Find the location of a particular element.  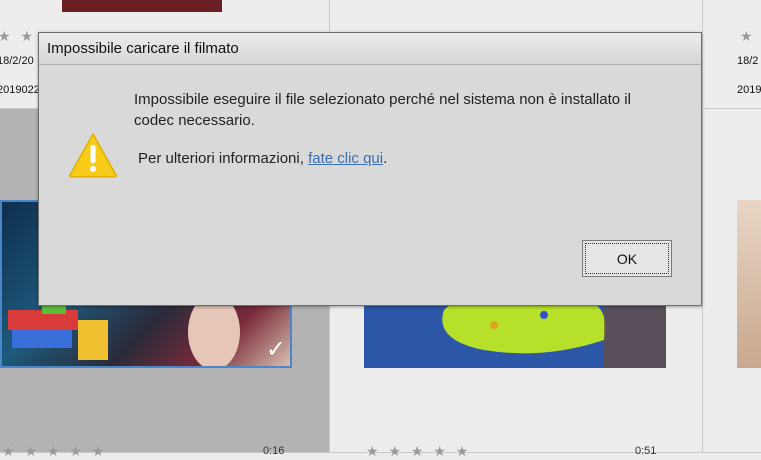

ok-button: OK is located at coordinates (627, 258).